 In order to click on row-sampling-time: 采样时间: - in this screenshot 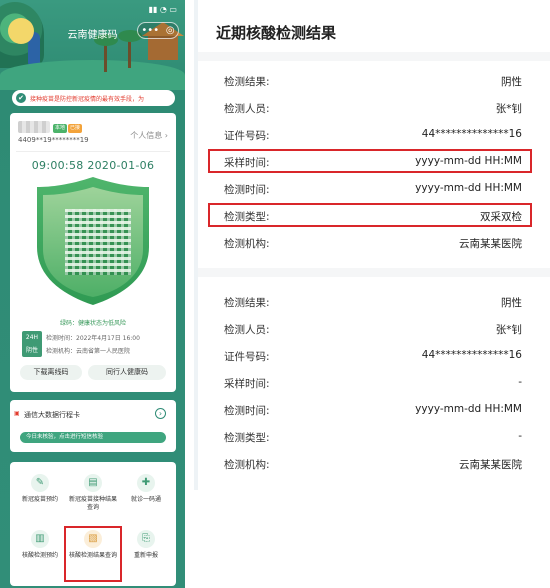, I will do `click(372, 383)`.